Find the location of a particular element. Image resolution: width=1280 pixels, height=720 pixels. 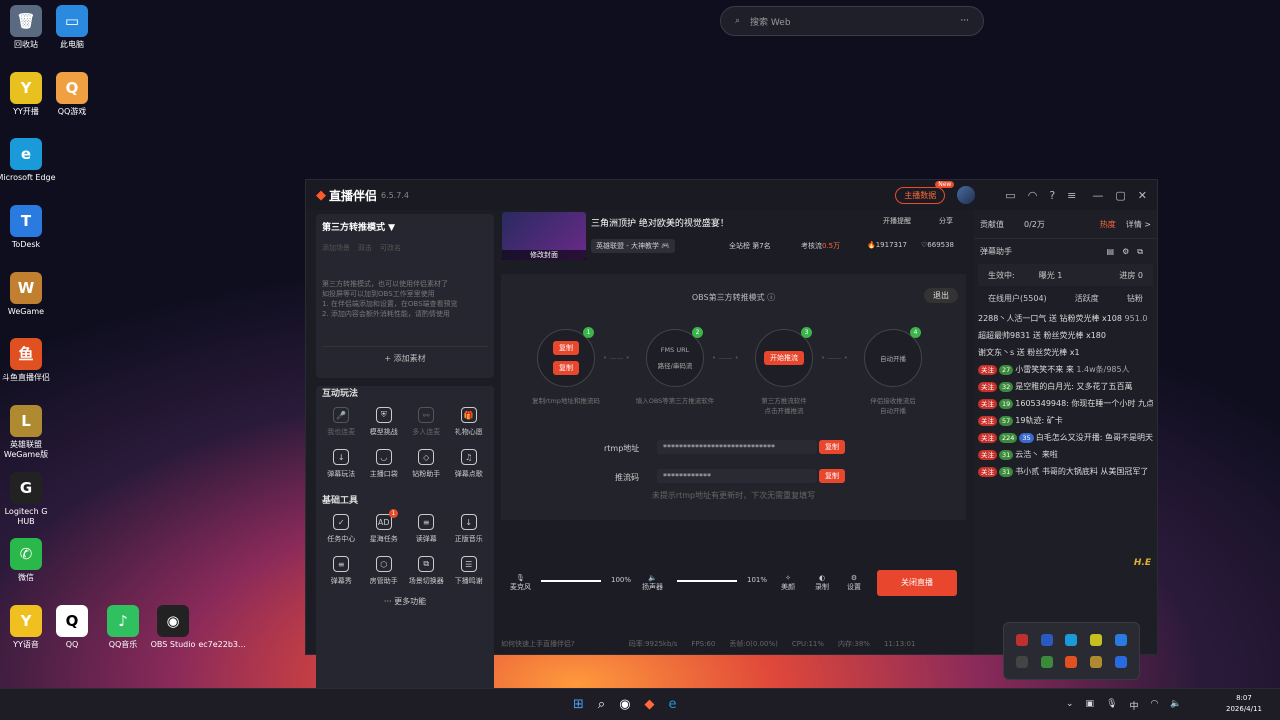

tool-label: 正版音乐 is located at coordinates (468, 539).